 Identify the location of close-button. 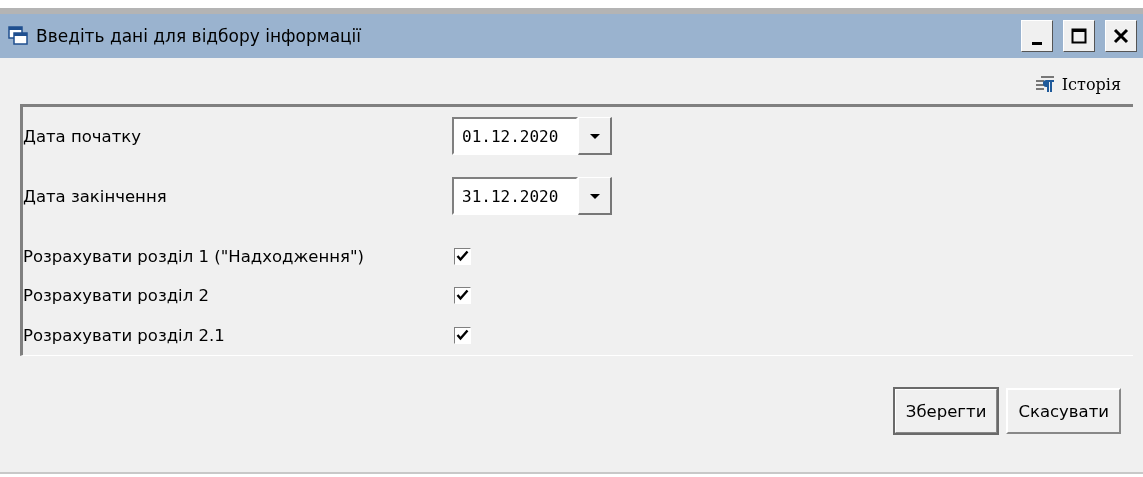
(1121, 36).